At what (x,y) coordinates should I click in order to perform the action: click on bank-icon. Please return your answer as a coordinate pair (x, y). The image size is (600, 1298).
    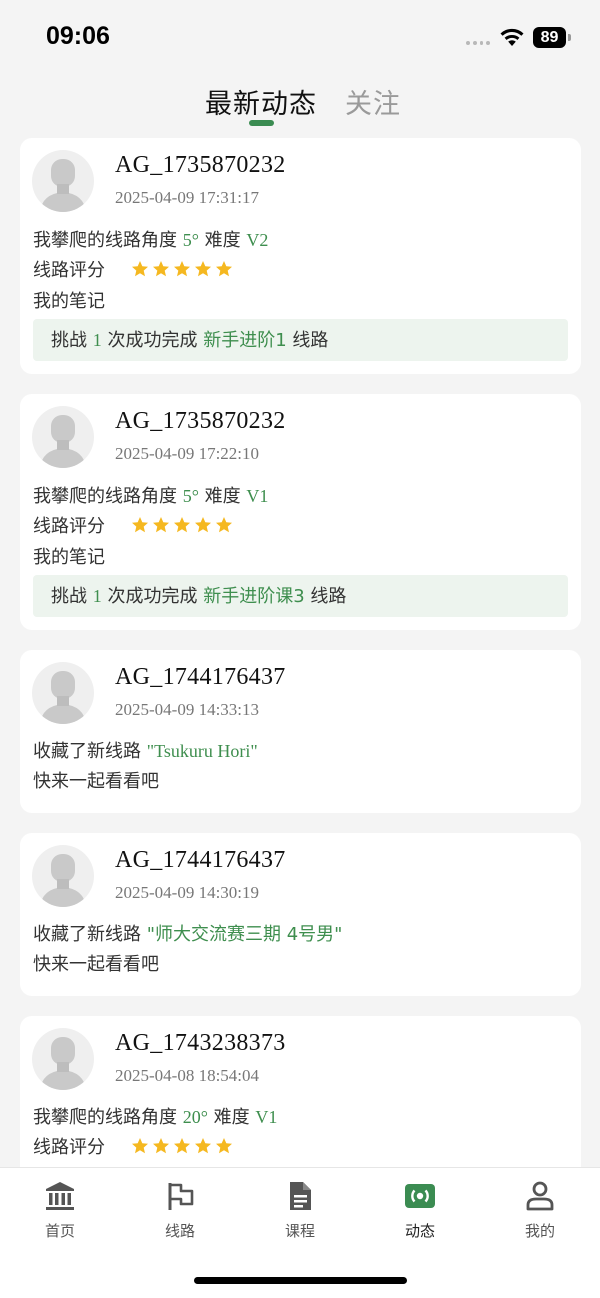
    Looking at the image, I should click on (60, 1196).